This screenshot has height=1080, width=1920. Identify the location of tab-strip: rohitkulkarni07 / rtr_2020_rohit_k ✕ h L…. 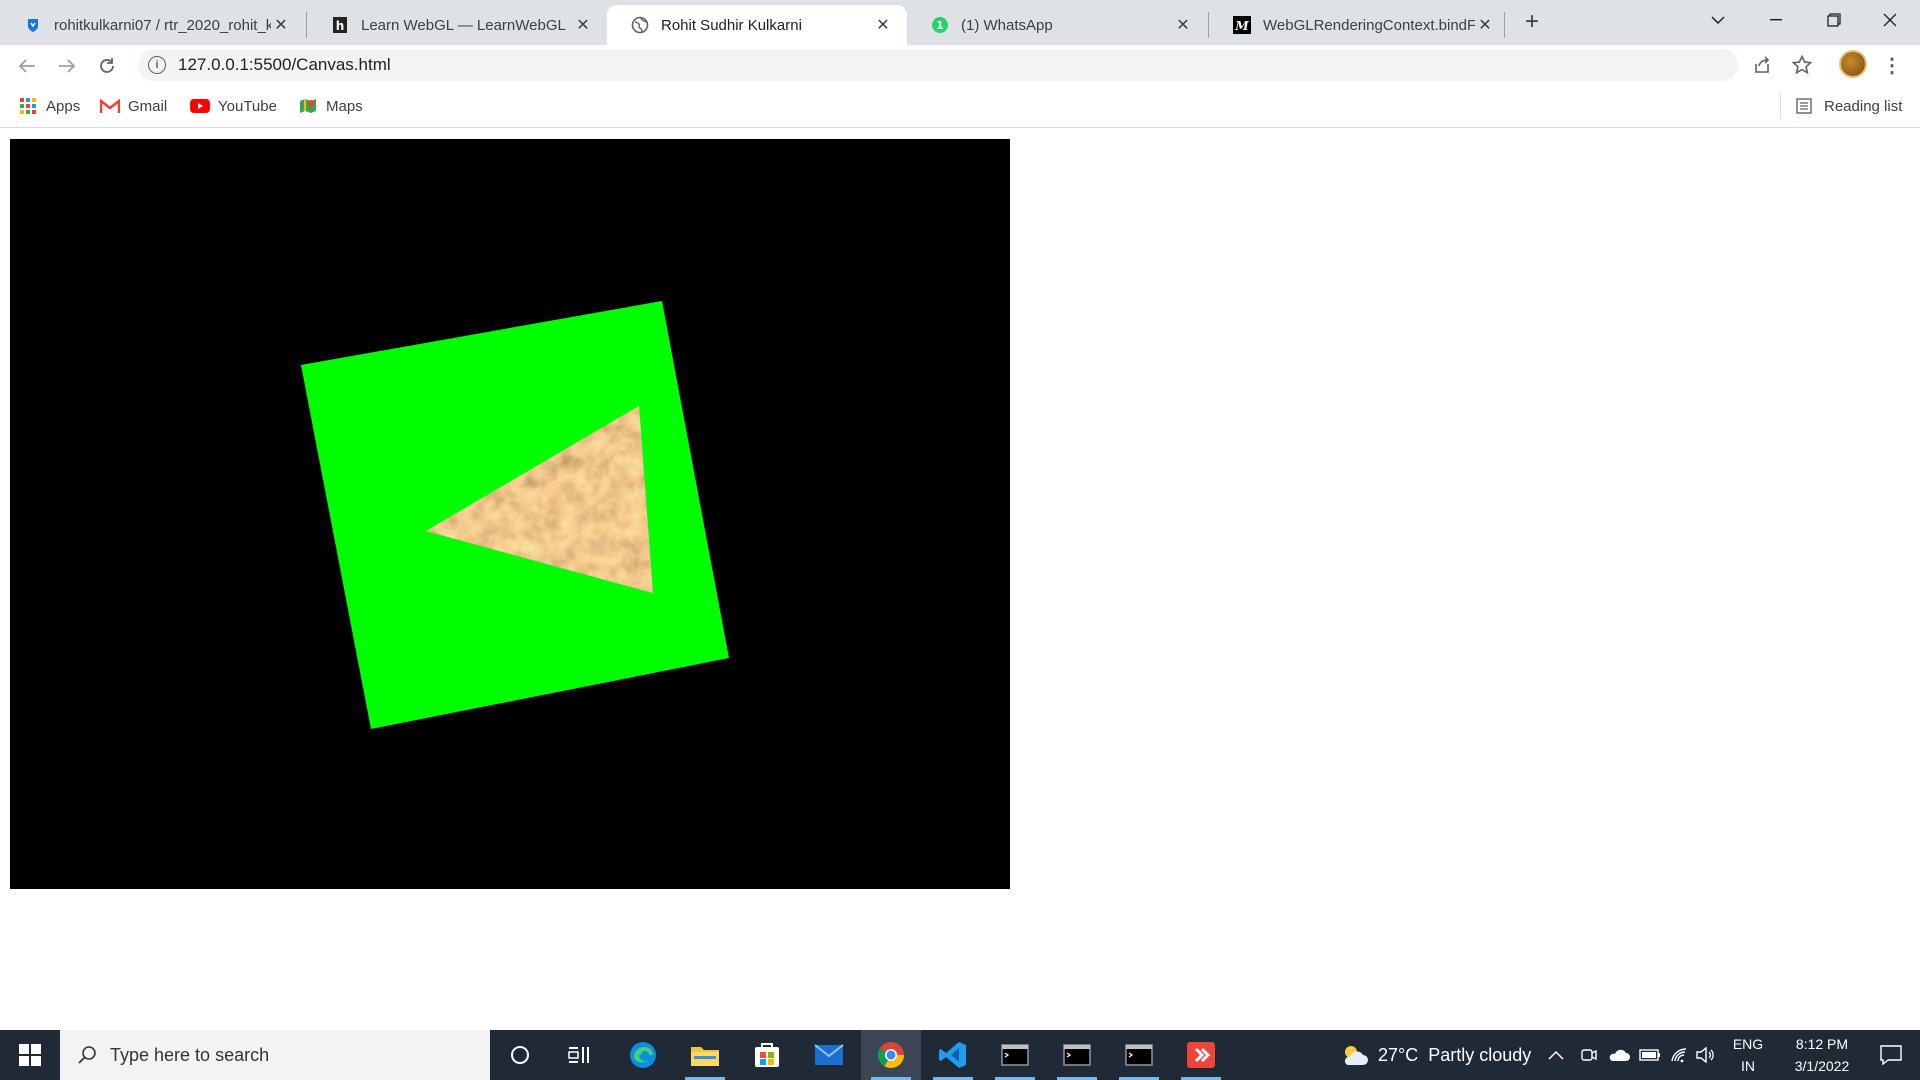
(960, 22).